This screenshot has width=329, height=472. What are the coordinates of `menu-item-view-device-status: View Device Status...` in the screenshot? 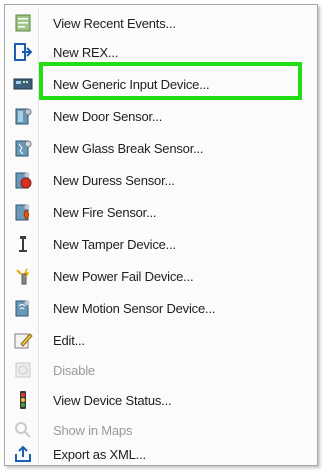 It's located at (161, 400).